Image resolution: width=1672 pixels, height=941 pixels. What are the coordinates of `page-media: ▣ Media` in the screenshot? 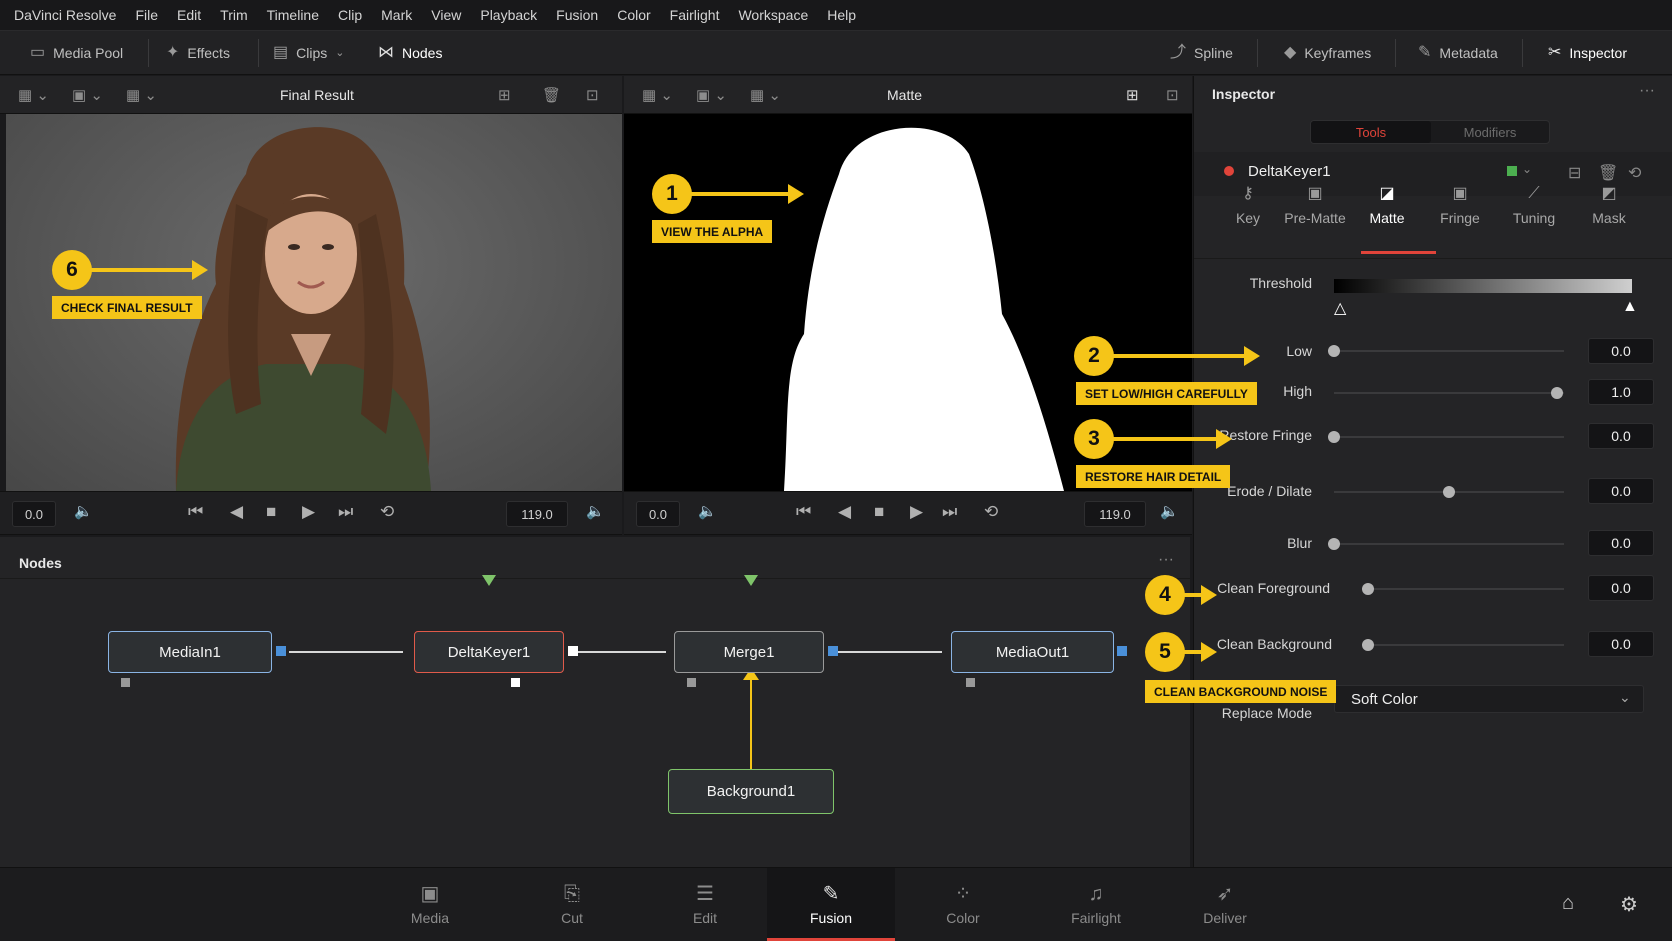 It's located at (430, 904).